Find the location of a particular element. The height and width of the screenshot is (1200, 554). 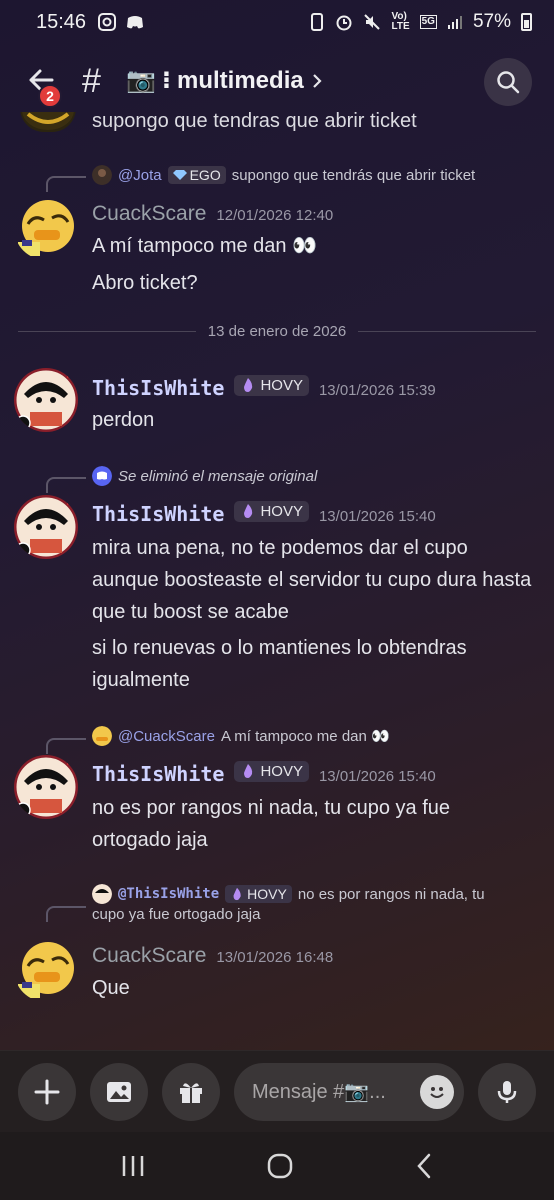

message-text: supongo que tendras que abrir ticket is located at coordinates (254, 122).